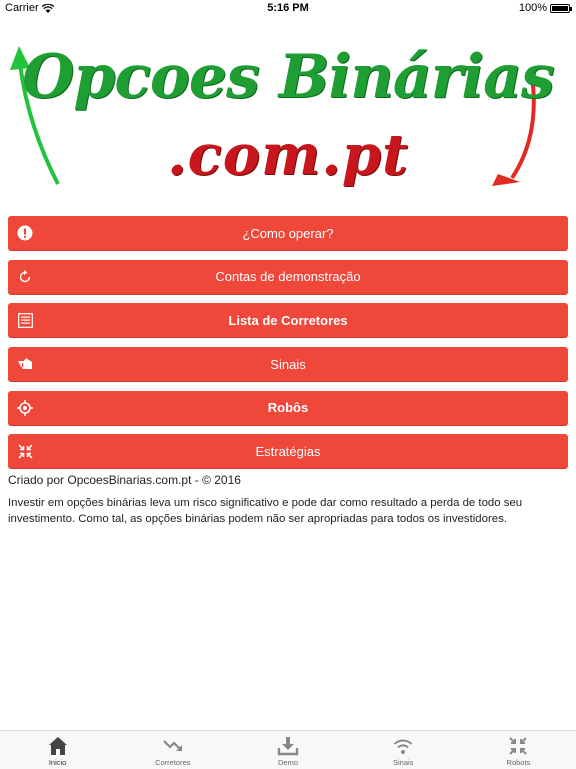 This screenshot has height=769, width=576. I want to click on trending-down-icon, so click(172, 745).